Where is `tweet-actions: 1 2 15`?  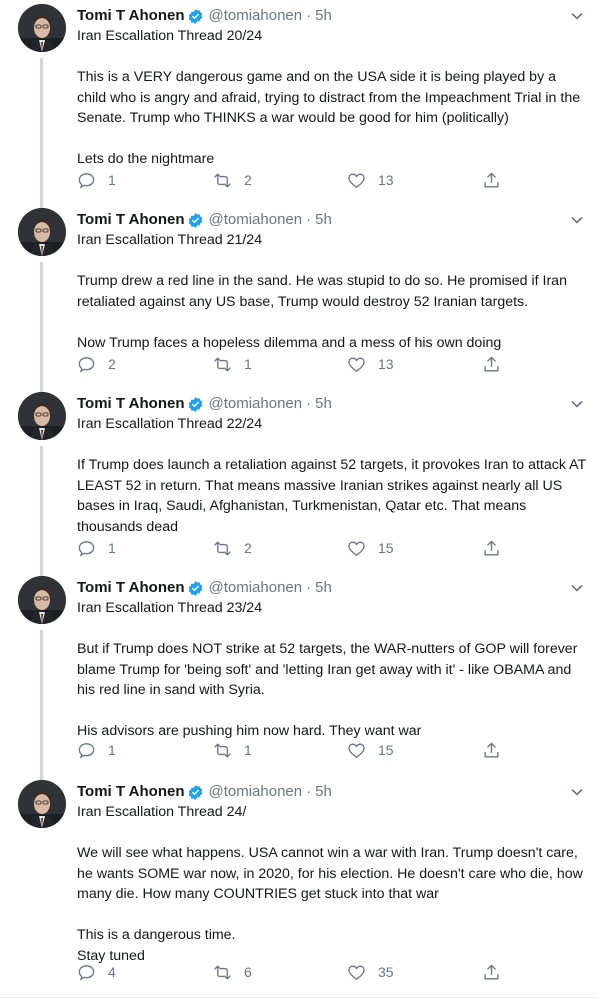
tweet-actions: 1 2 15 is located at coordinates (292, 548).